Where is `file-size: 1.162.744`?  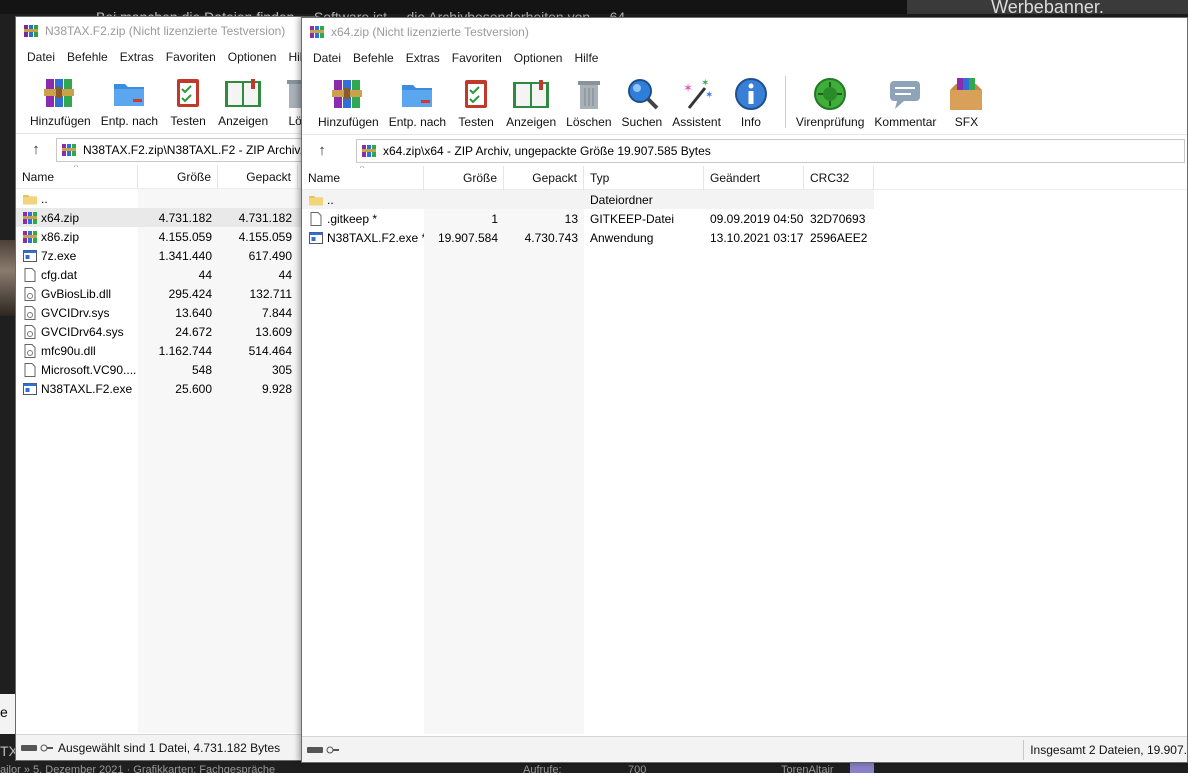
file-size: 1.162.744 is located at coordinates (185, 350).